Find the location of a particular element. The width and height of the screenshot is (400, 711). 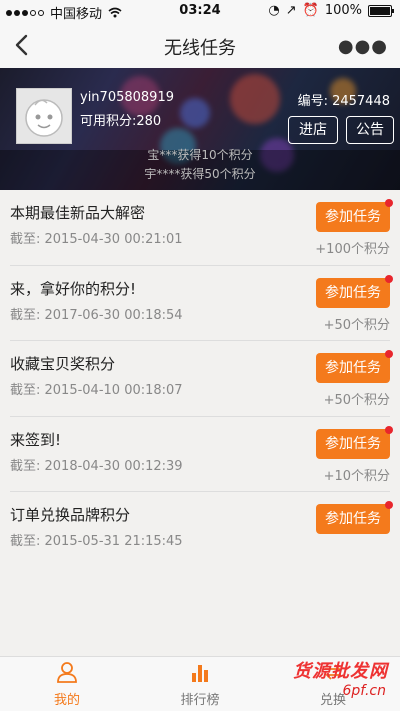

battery-label: 100% is located at coordinates (343, 10).